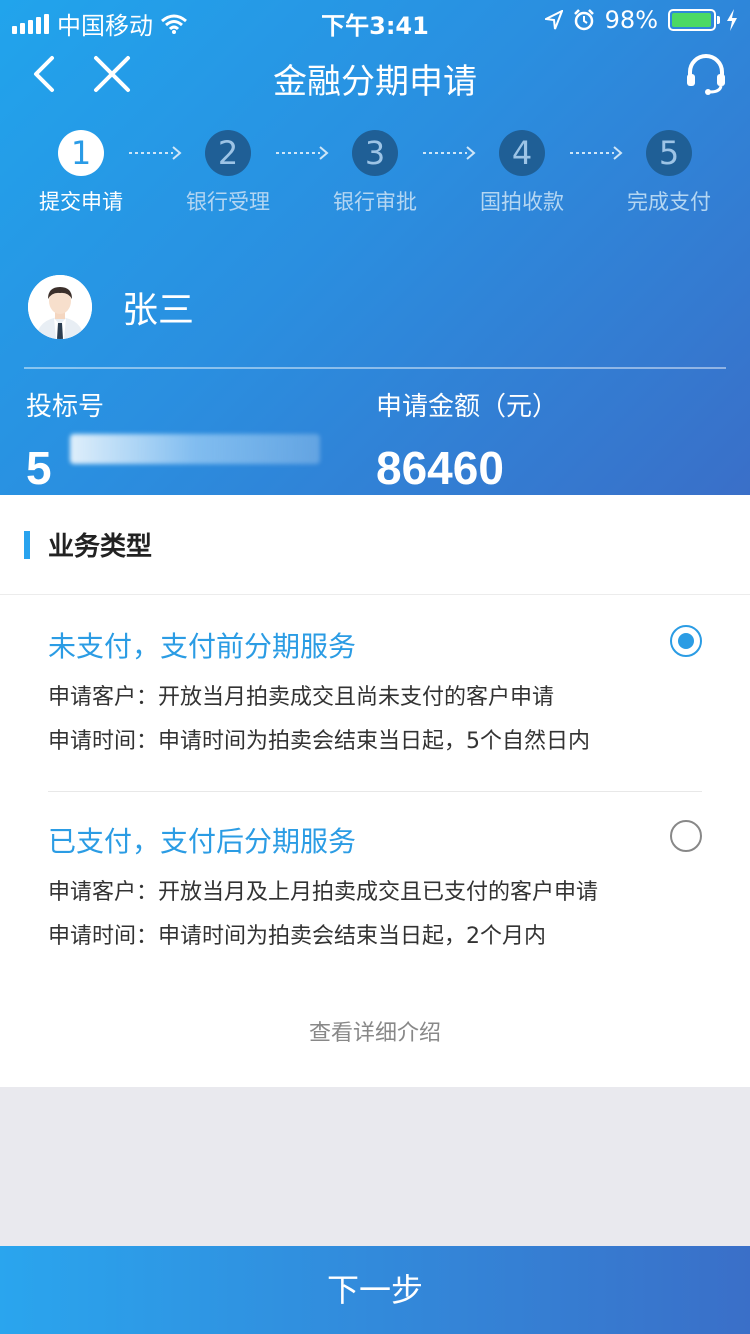 The image size is (750, 1334). I want to click on option-separator, so click(375, 791).